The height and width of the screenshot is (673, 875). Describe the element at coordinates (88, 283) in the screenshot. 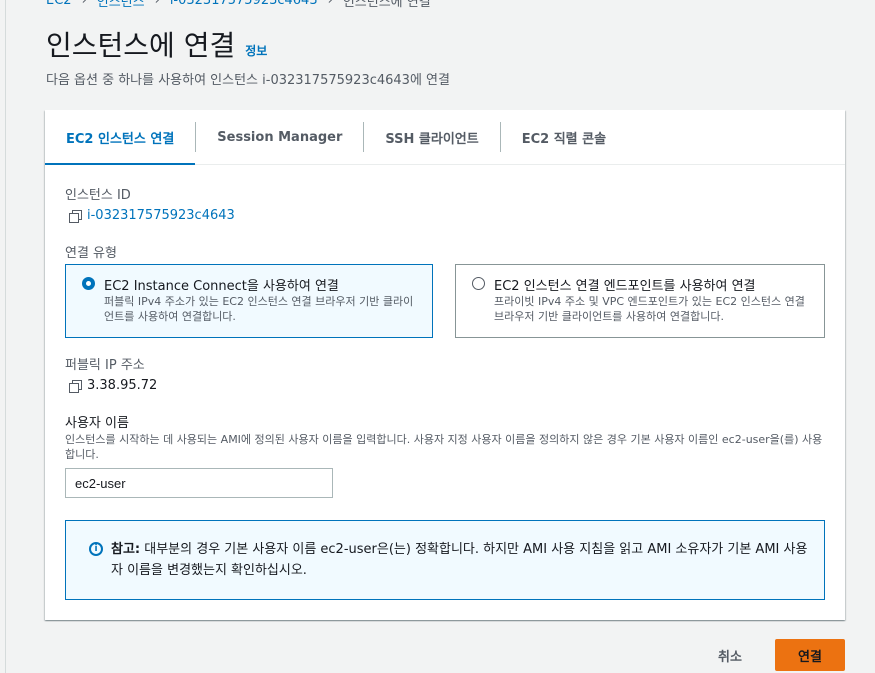

I see `radio-button-selected` at that location.